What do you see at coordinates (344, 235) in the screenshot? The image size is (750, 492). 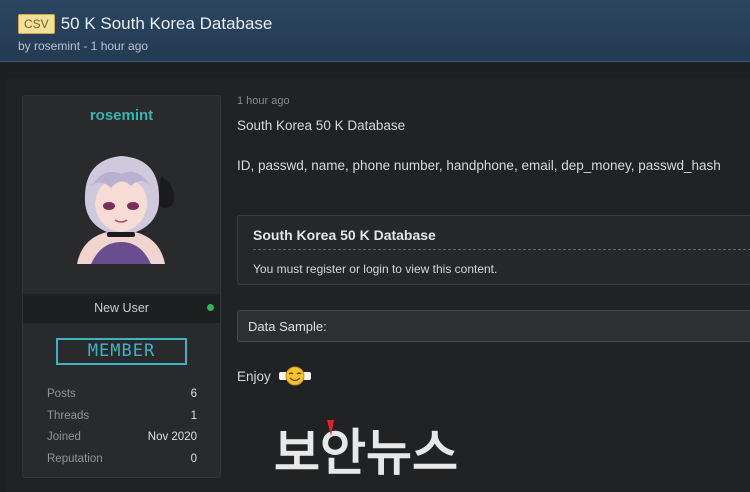 I see `hidden-content-title: South Korea 50 K Database` at bounding box center [344, 235].